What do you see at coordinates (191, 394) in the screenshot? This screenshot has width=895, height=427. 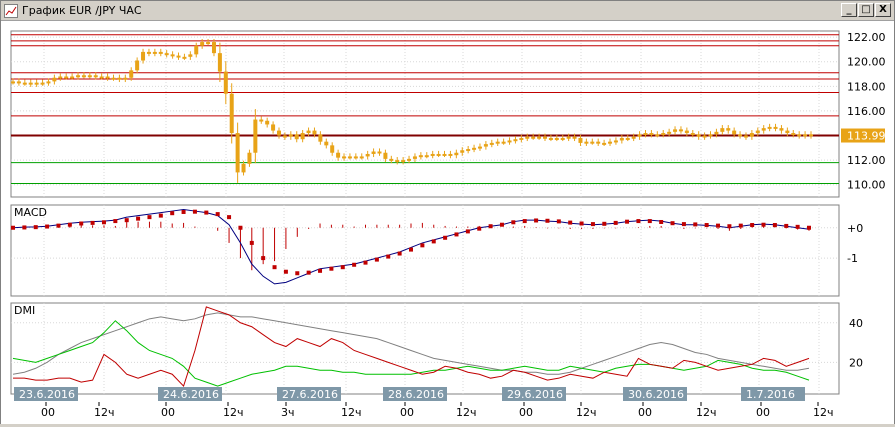 I see `date-label: 24.6.2016` at bounding box center [191, 394].